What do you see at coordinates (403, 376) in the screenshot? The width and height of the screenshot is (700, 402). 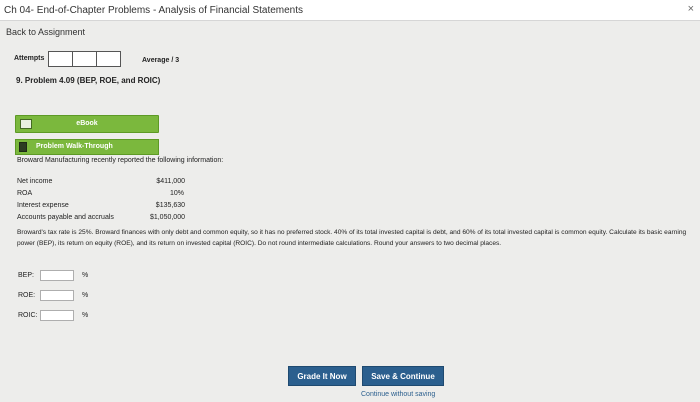 I see `save-and-continue-button: Save & Continue` at bounding box center [403, 376].